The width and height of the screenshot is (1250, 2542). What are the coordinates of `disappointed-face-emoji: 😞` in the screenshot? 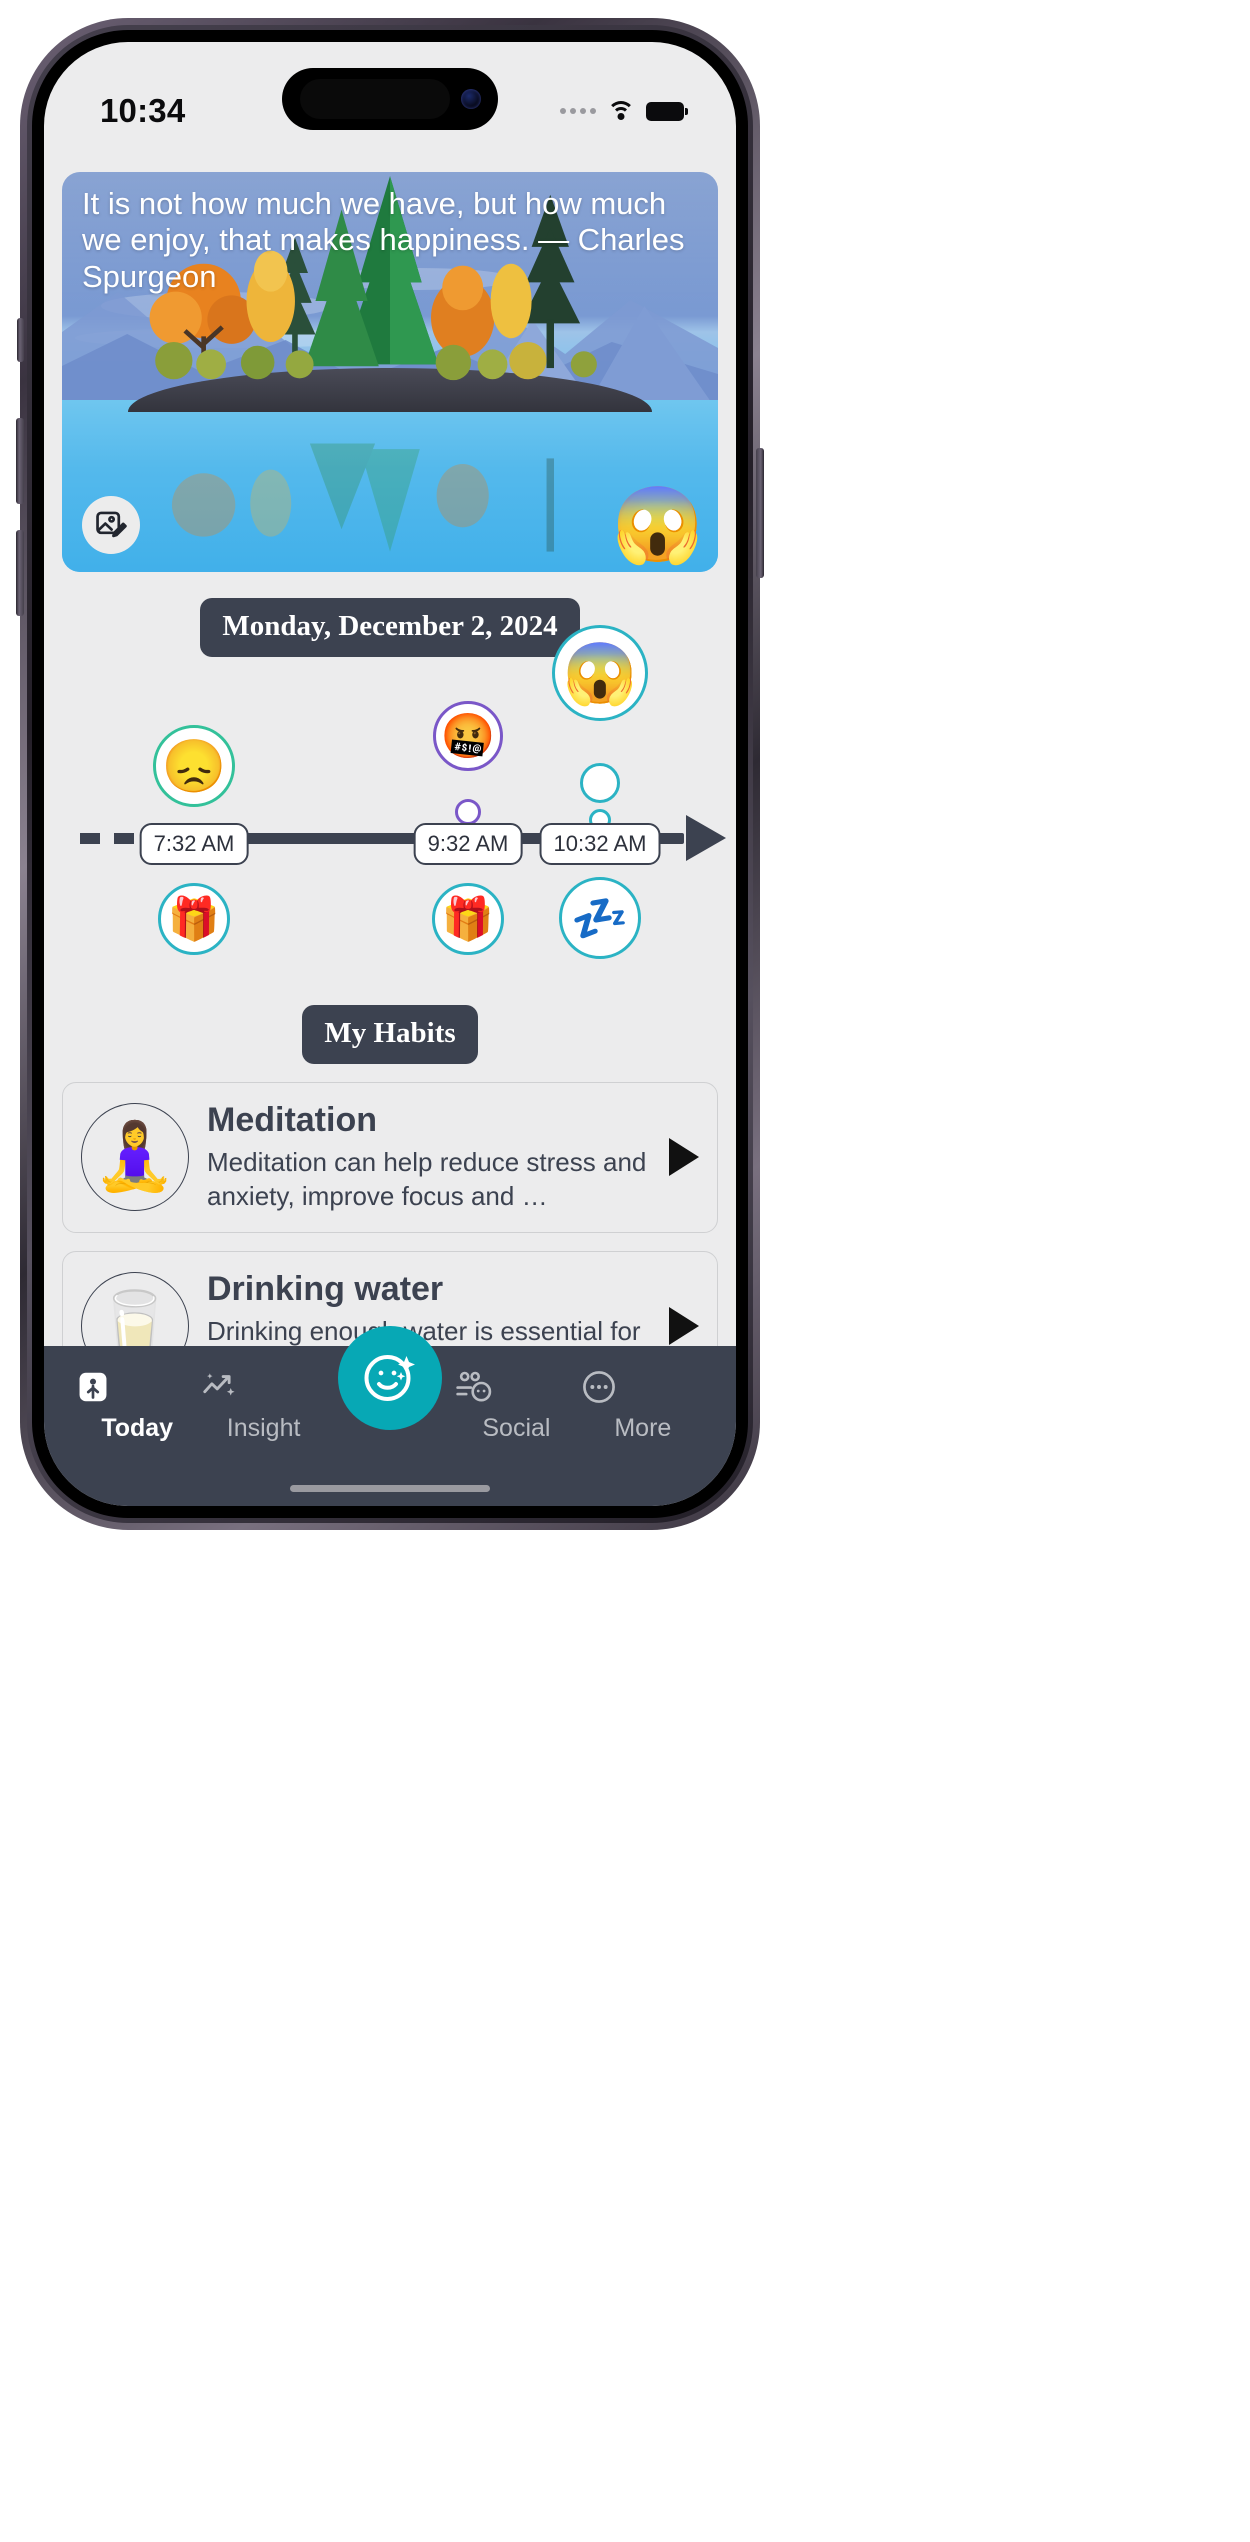 It's located at (194, 766).